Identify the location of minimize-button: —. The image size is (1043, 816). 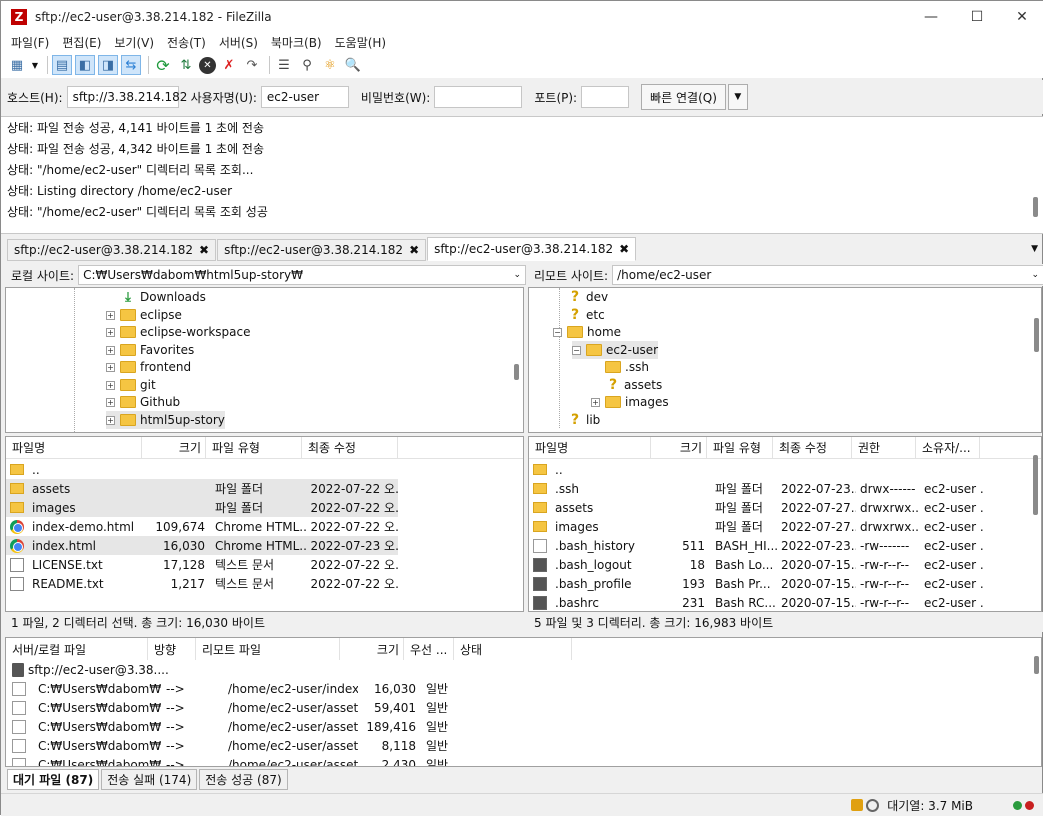
(931, 16).